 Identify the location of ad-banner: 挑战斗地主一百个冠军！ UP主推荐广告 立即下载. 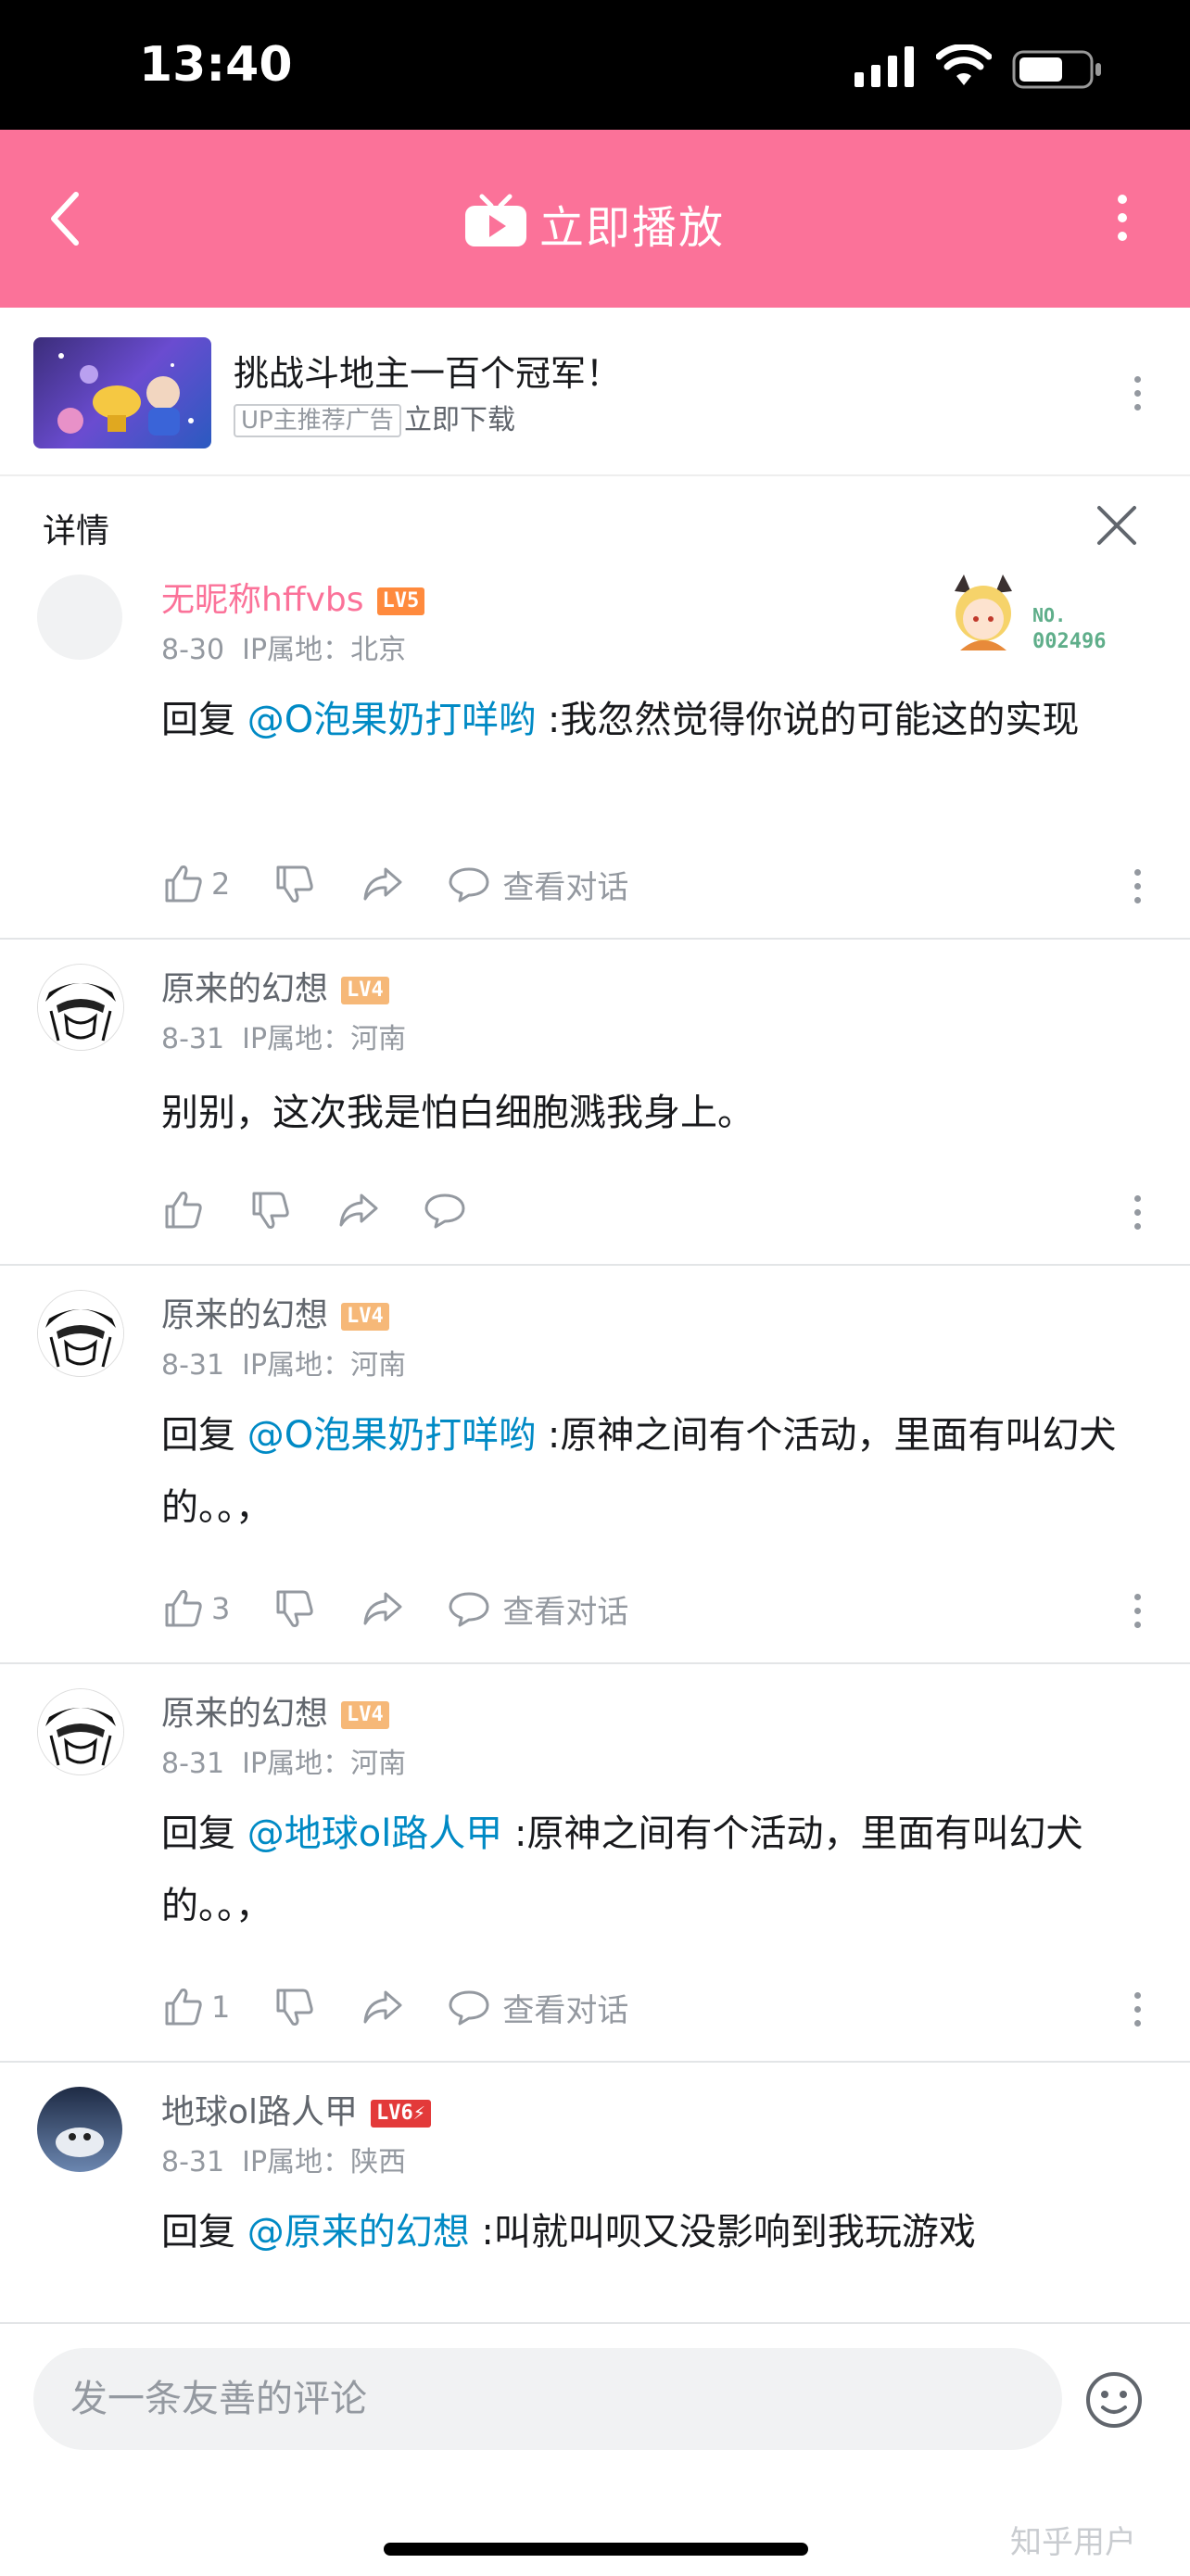
(595, 392).